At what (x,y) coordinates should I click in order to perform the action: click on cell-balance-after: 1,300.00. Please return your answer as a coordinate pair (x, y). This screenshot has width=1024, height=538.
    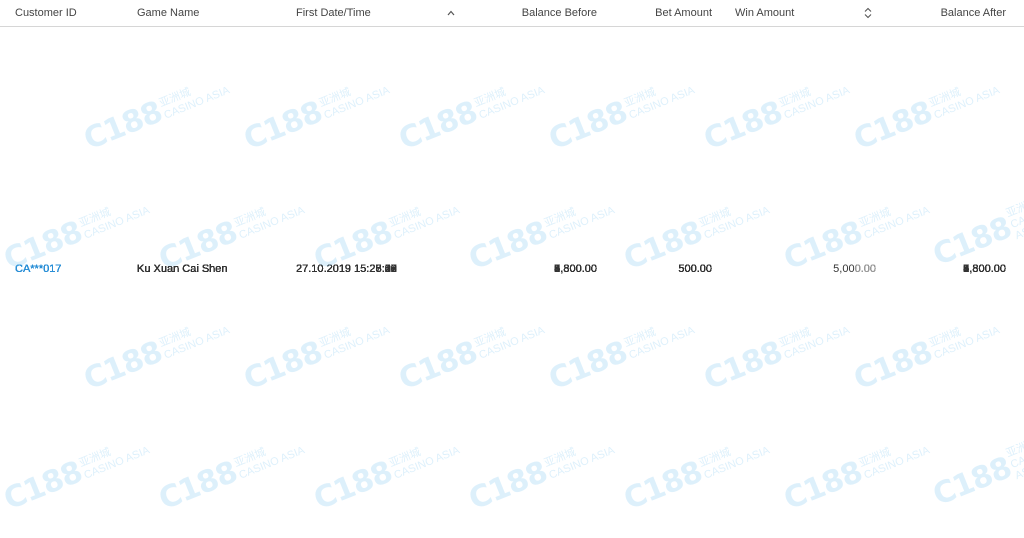
    Looking at the image, I should click on (984, 269).